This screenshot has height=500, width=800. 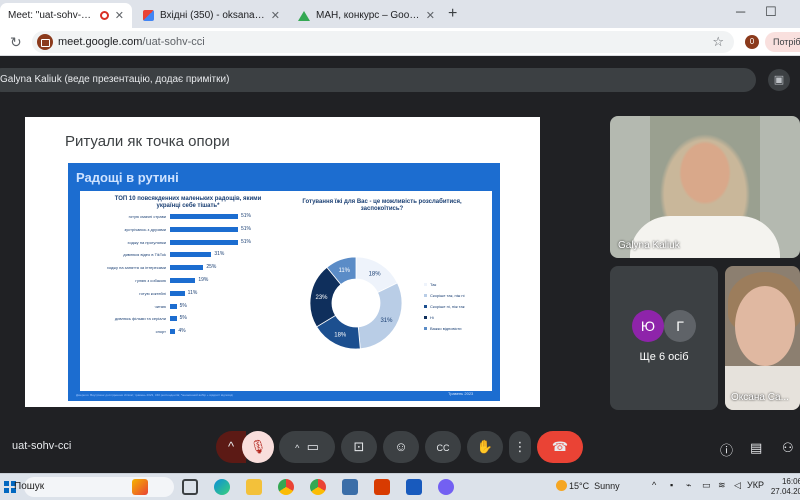 I want to click on bar-row: дивлюся відео в TikTok 31%, so click(x=180, y=255).